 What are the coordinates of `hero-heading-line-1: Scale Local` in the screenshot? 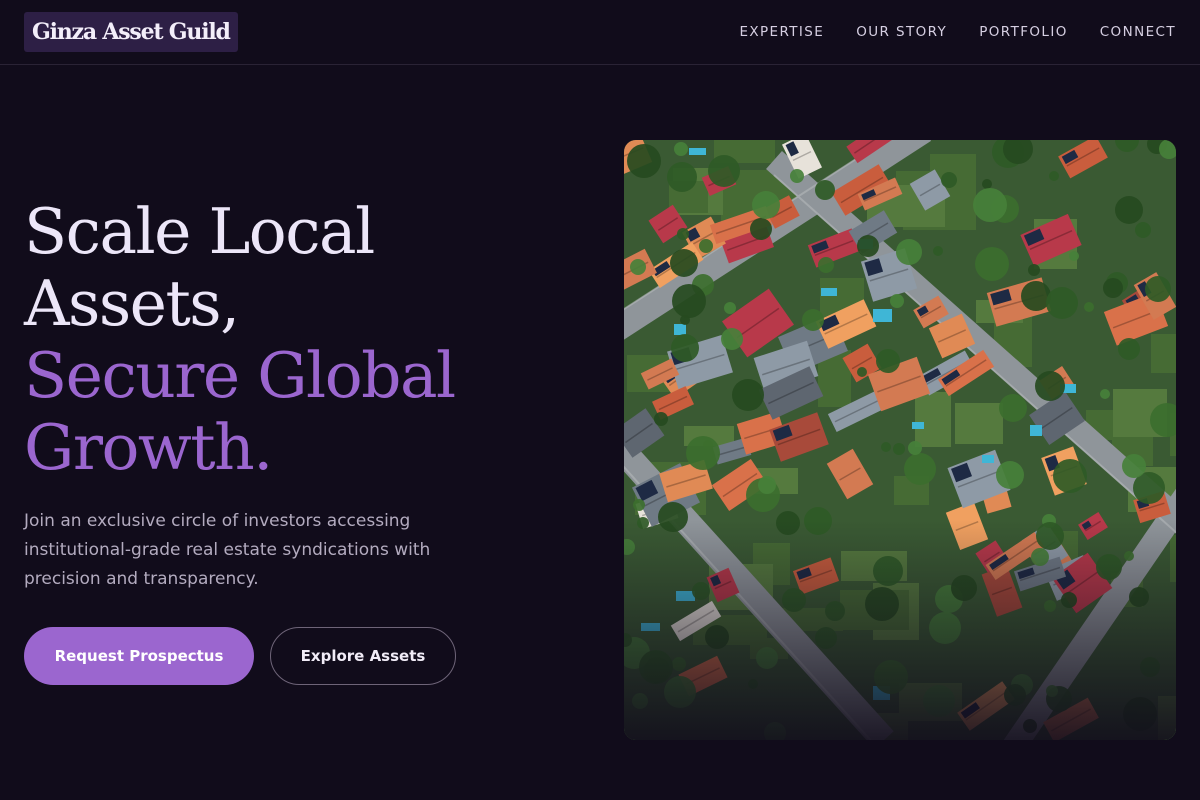 It's located at (199, 231).